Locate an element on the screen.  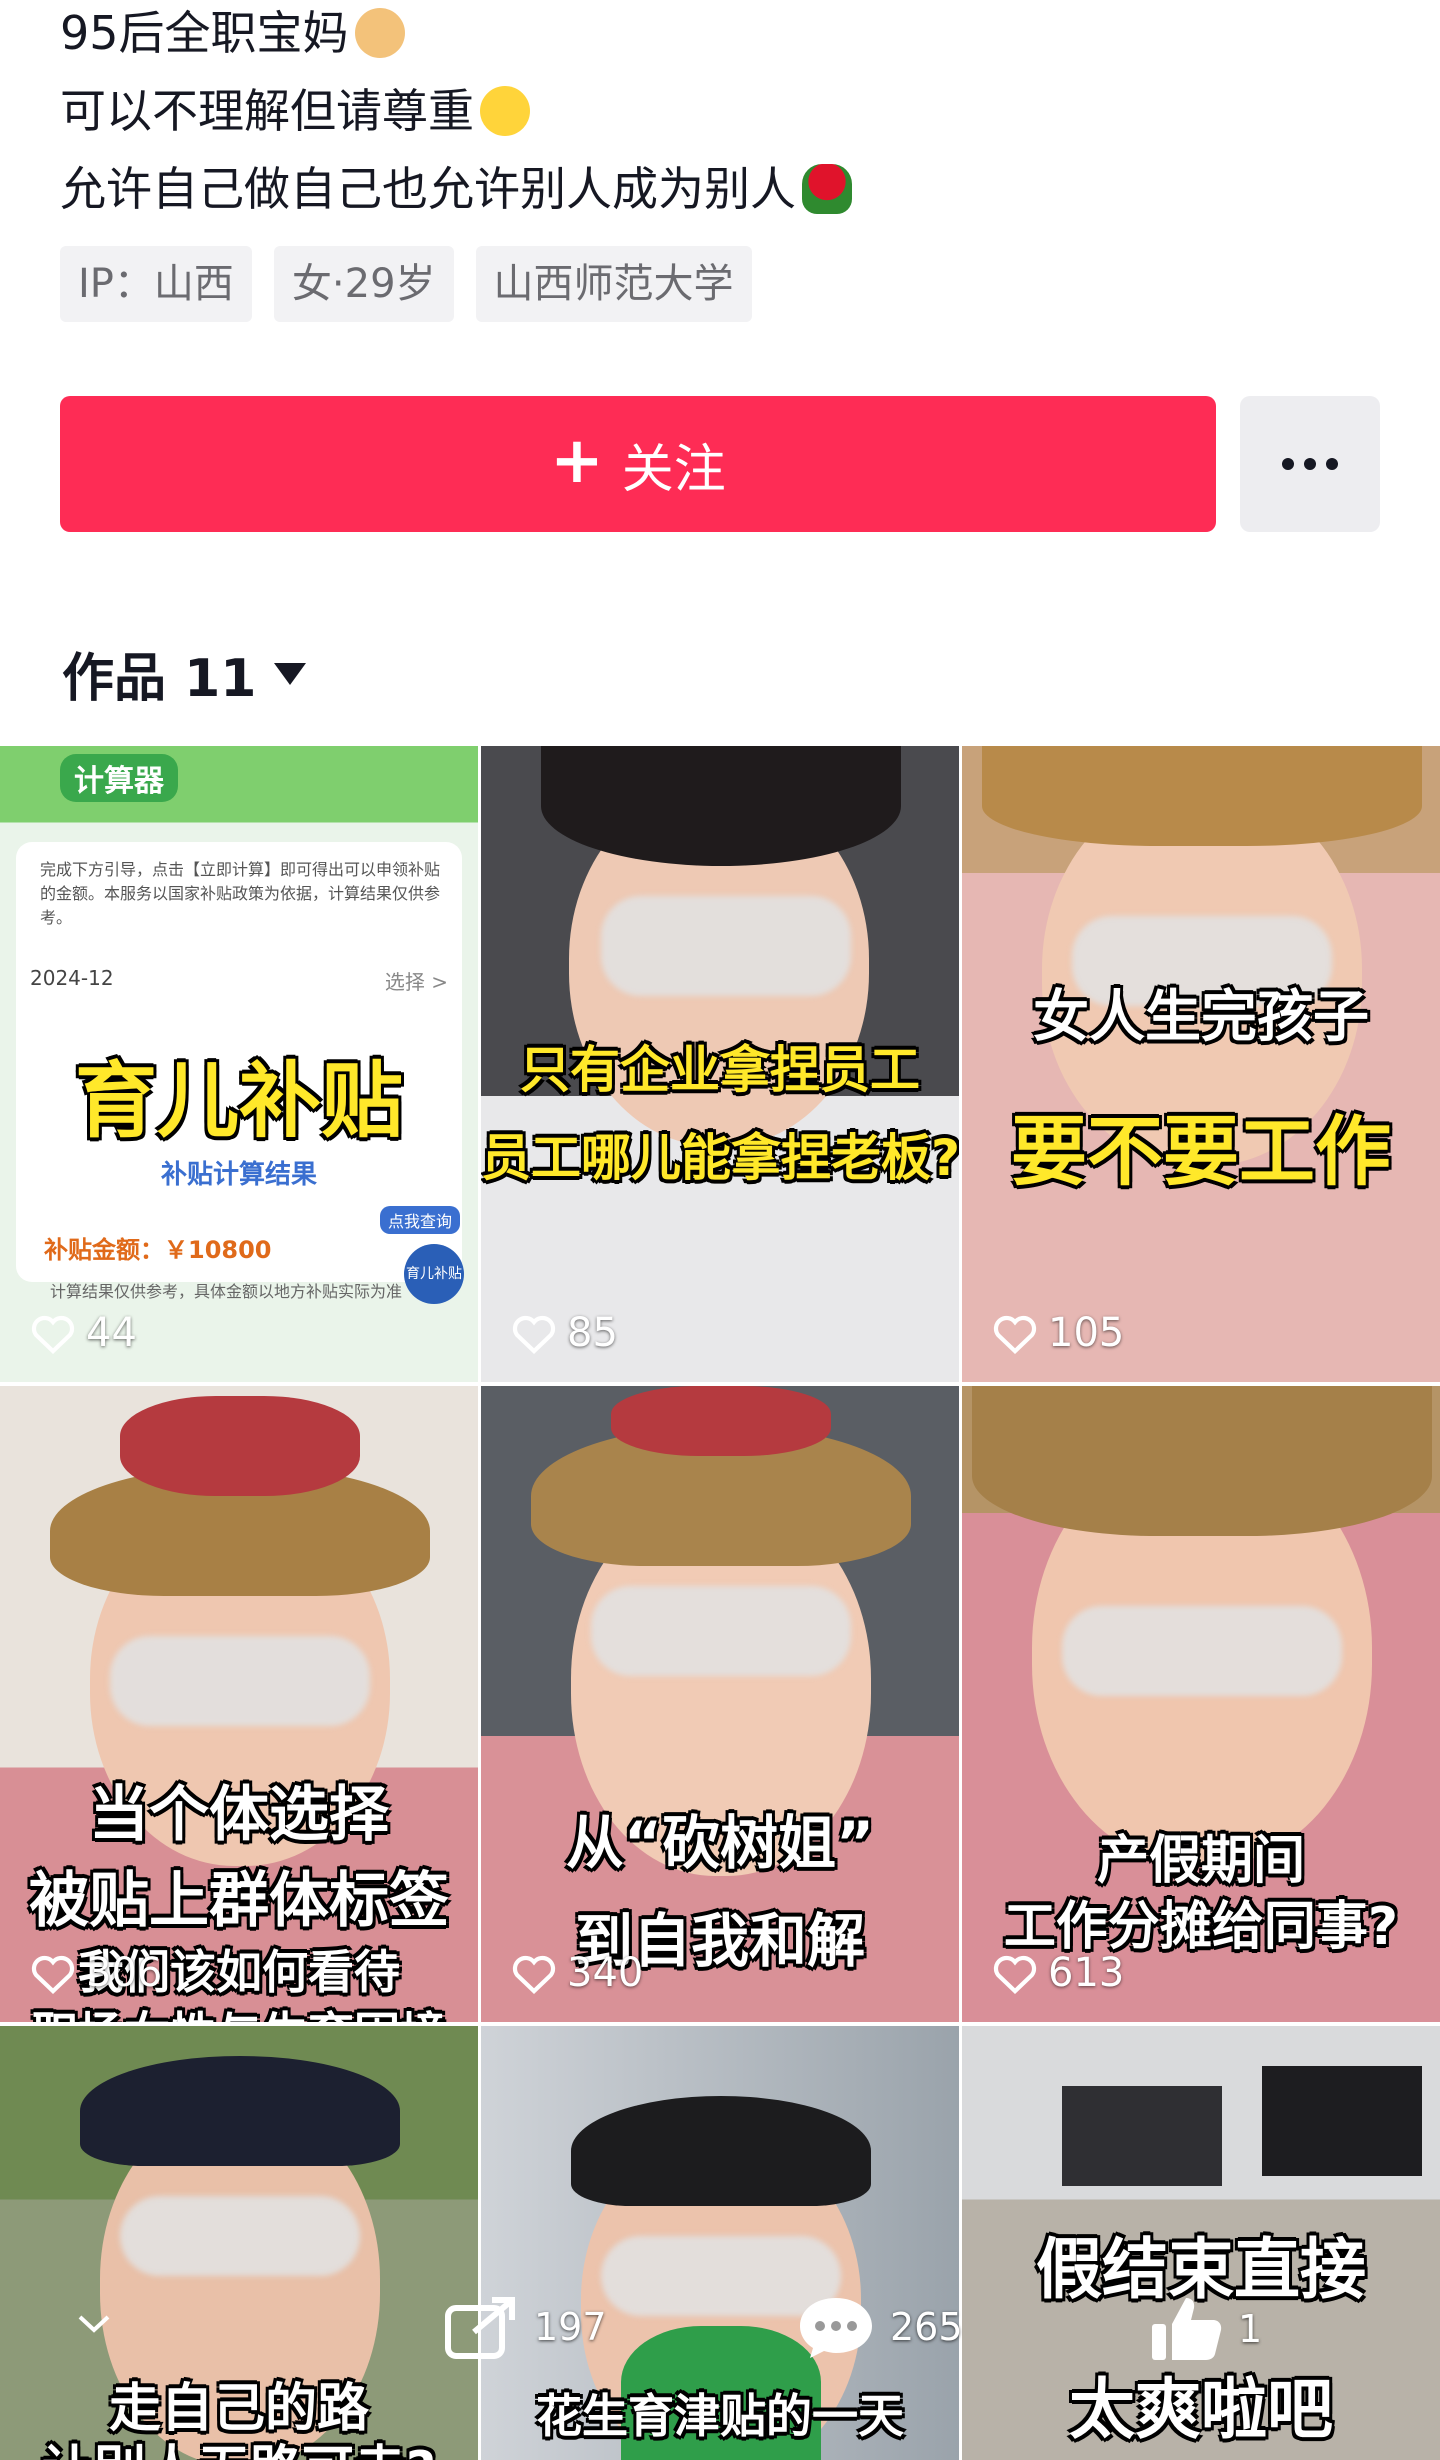
like-count: 306 is located at coordinates (96, 1973).